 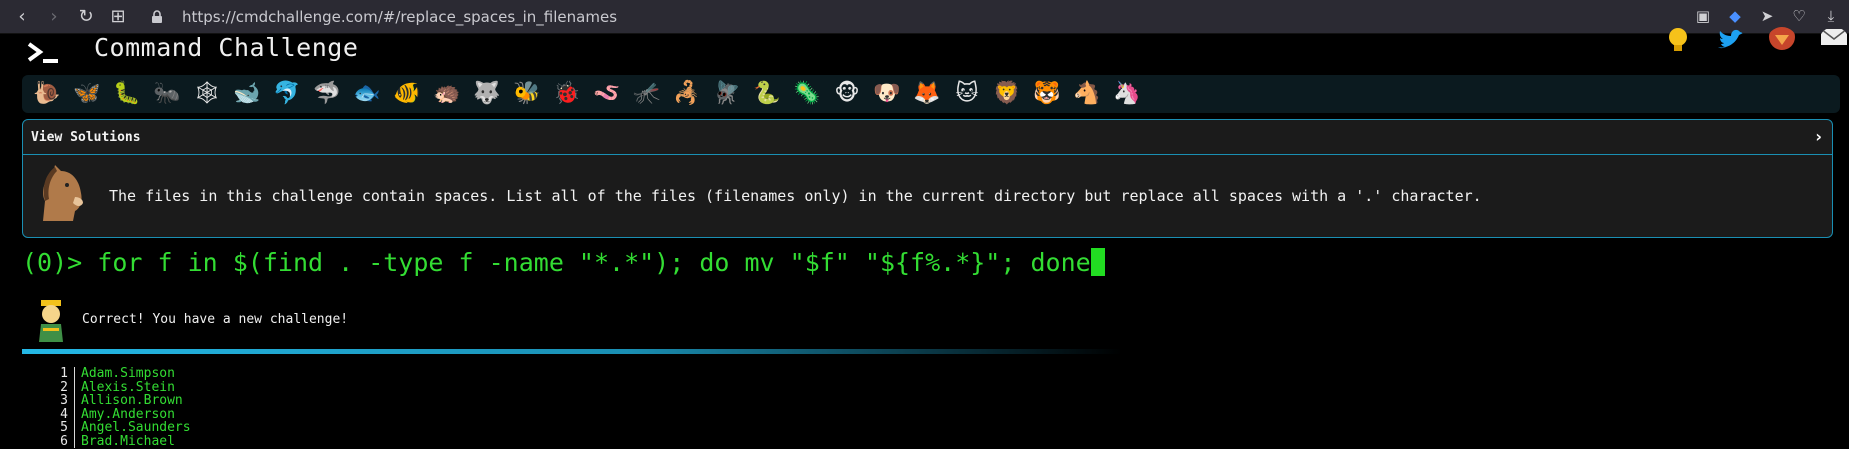 I want to click on heart-icon: ♡, so click(x=1799, y=16).